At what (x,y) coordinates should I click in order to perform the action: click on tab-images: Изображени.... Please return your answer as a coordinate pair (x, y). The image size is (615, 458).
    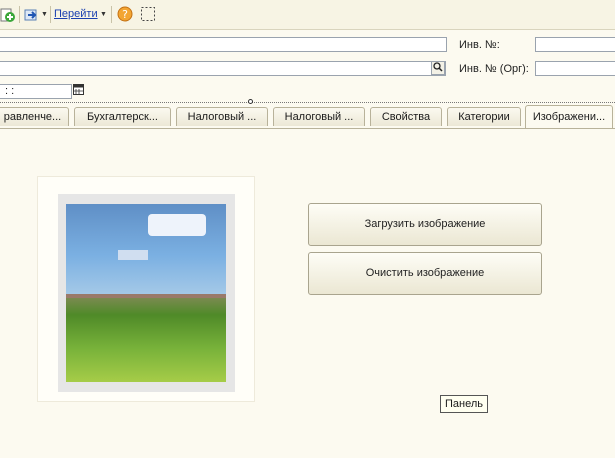
    Looking at the image, I should click on (569, 116).